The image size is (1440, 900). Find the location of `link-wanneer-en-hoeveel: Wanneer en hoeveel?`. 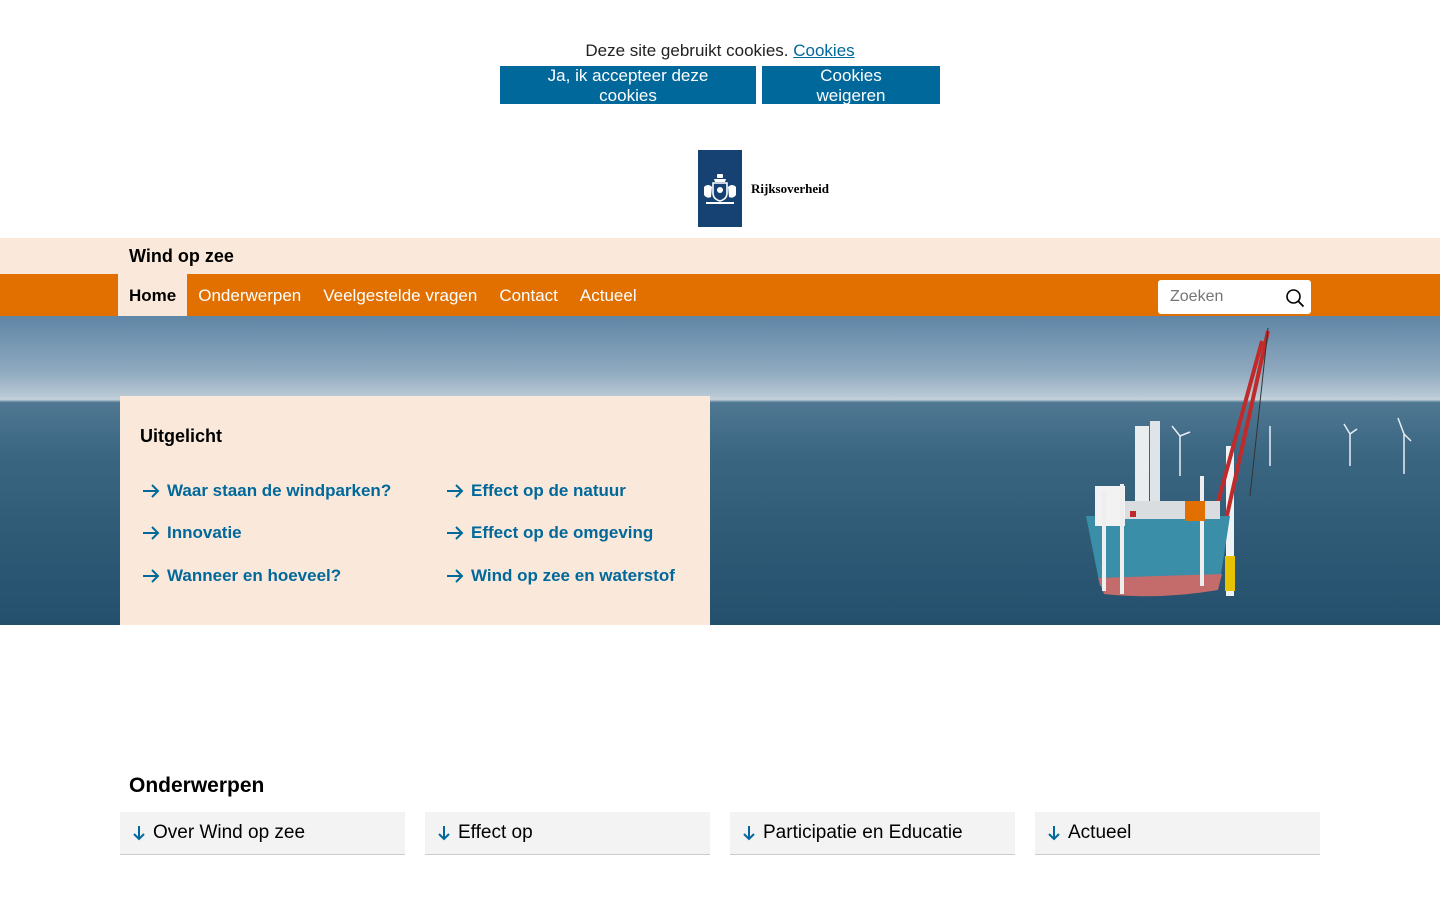

link-wanneer-en-hoeveel: Wanneer en hoeveel? is located at coordinates (241, 576).